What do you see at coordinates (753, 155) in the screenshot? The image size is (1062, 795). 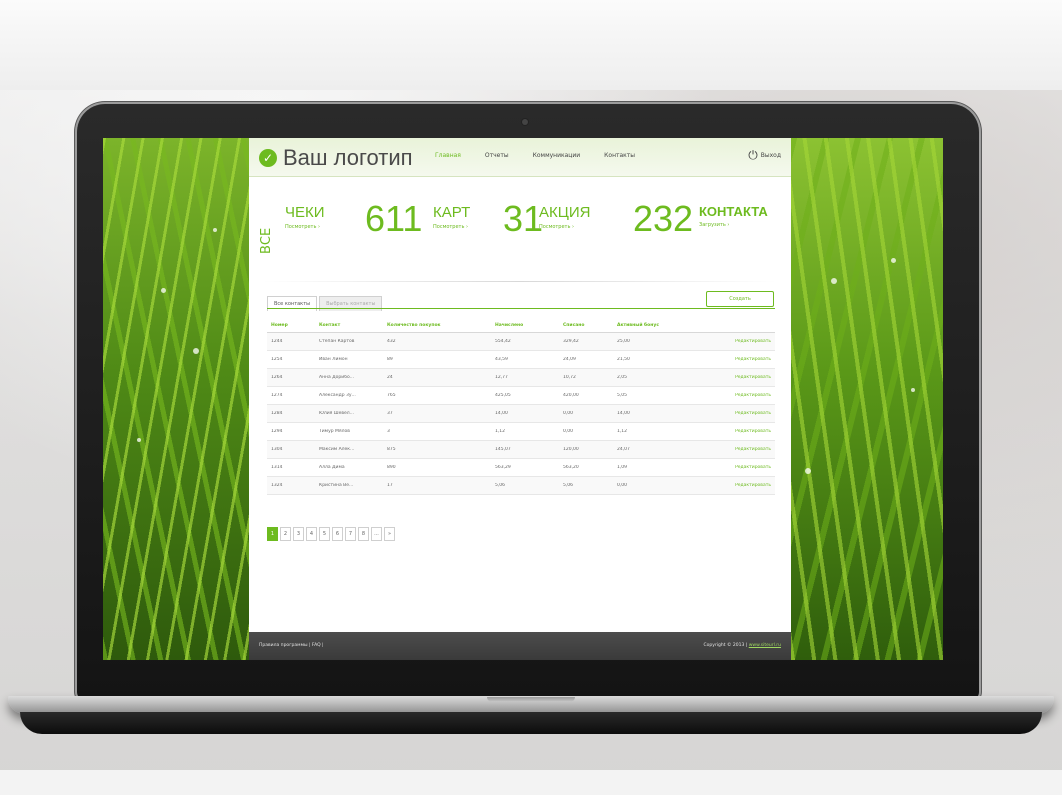 I see `logout-icon: ⏻` at bounding box center [753, 155].